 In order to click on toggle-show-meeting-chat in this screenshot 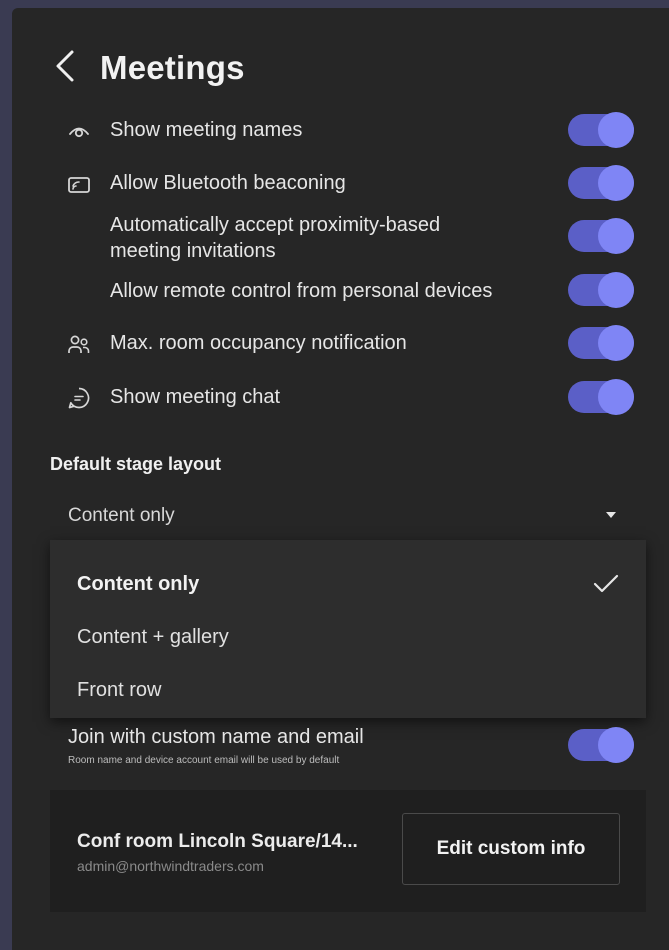, I will do `click(601, 397)`.